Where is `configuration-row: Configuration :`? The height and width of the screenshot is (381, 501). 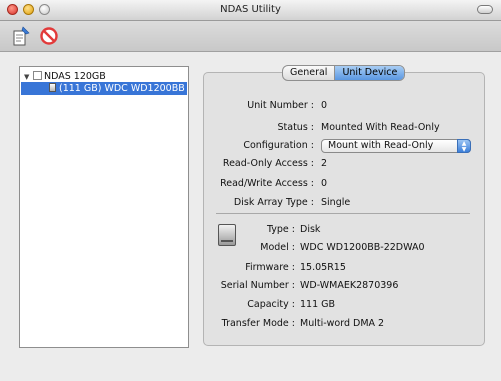 configuration-row: Configuration : is located at coordinates (270, 146).